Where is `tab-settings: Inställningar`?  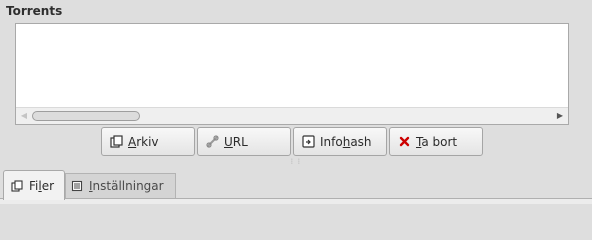 tab-settings: Inställningar is located at coordinates (120, 185).